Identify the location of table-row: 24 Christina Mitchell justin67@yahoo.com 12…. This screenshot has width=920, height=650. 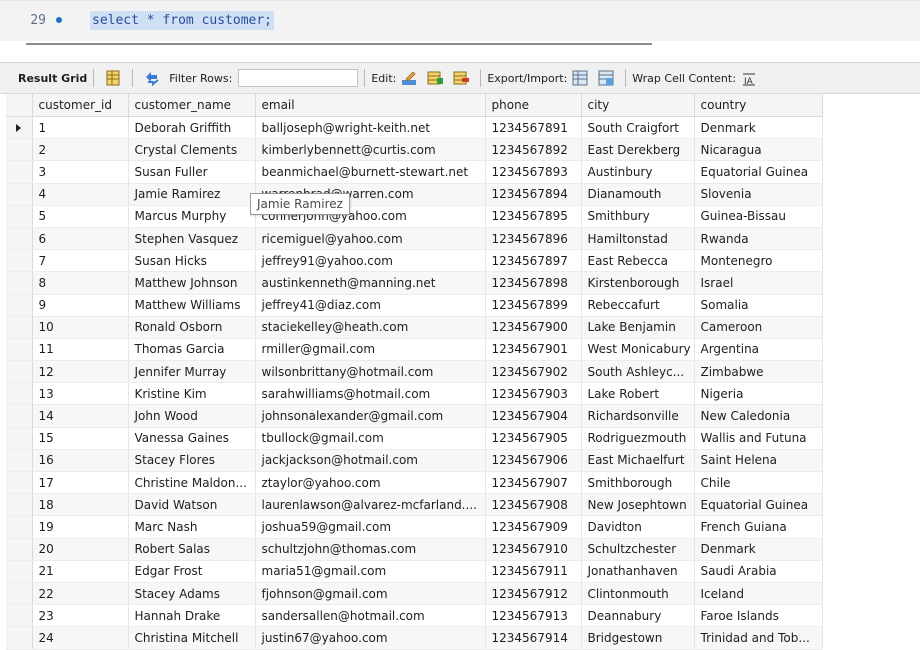
(414, 638).